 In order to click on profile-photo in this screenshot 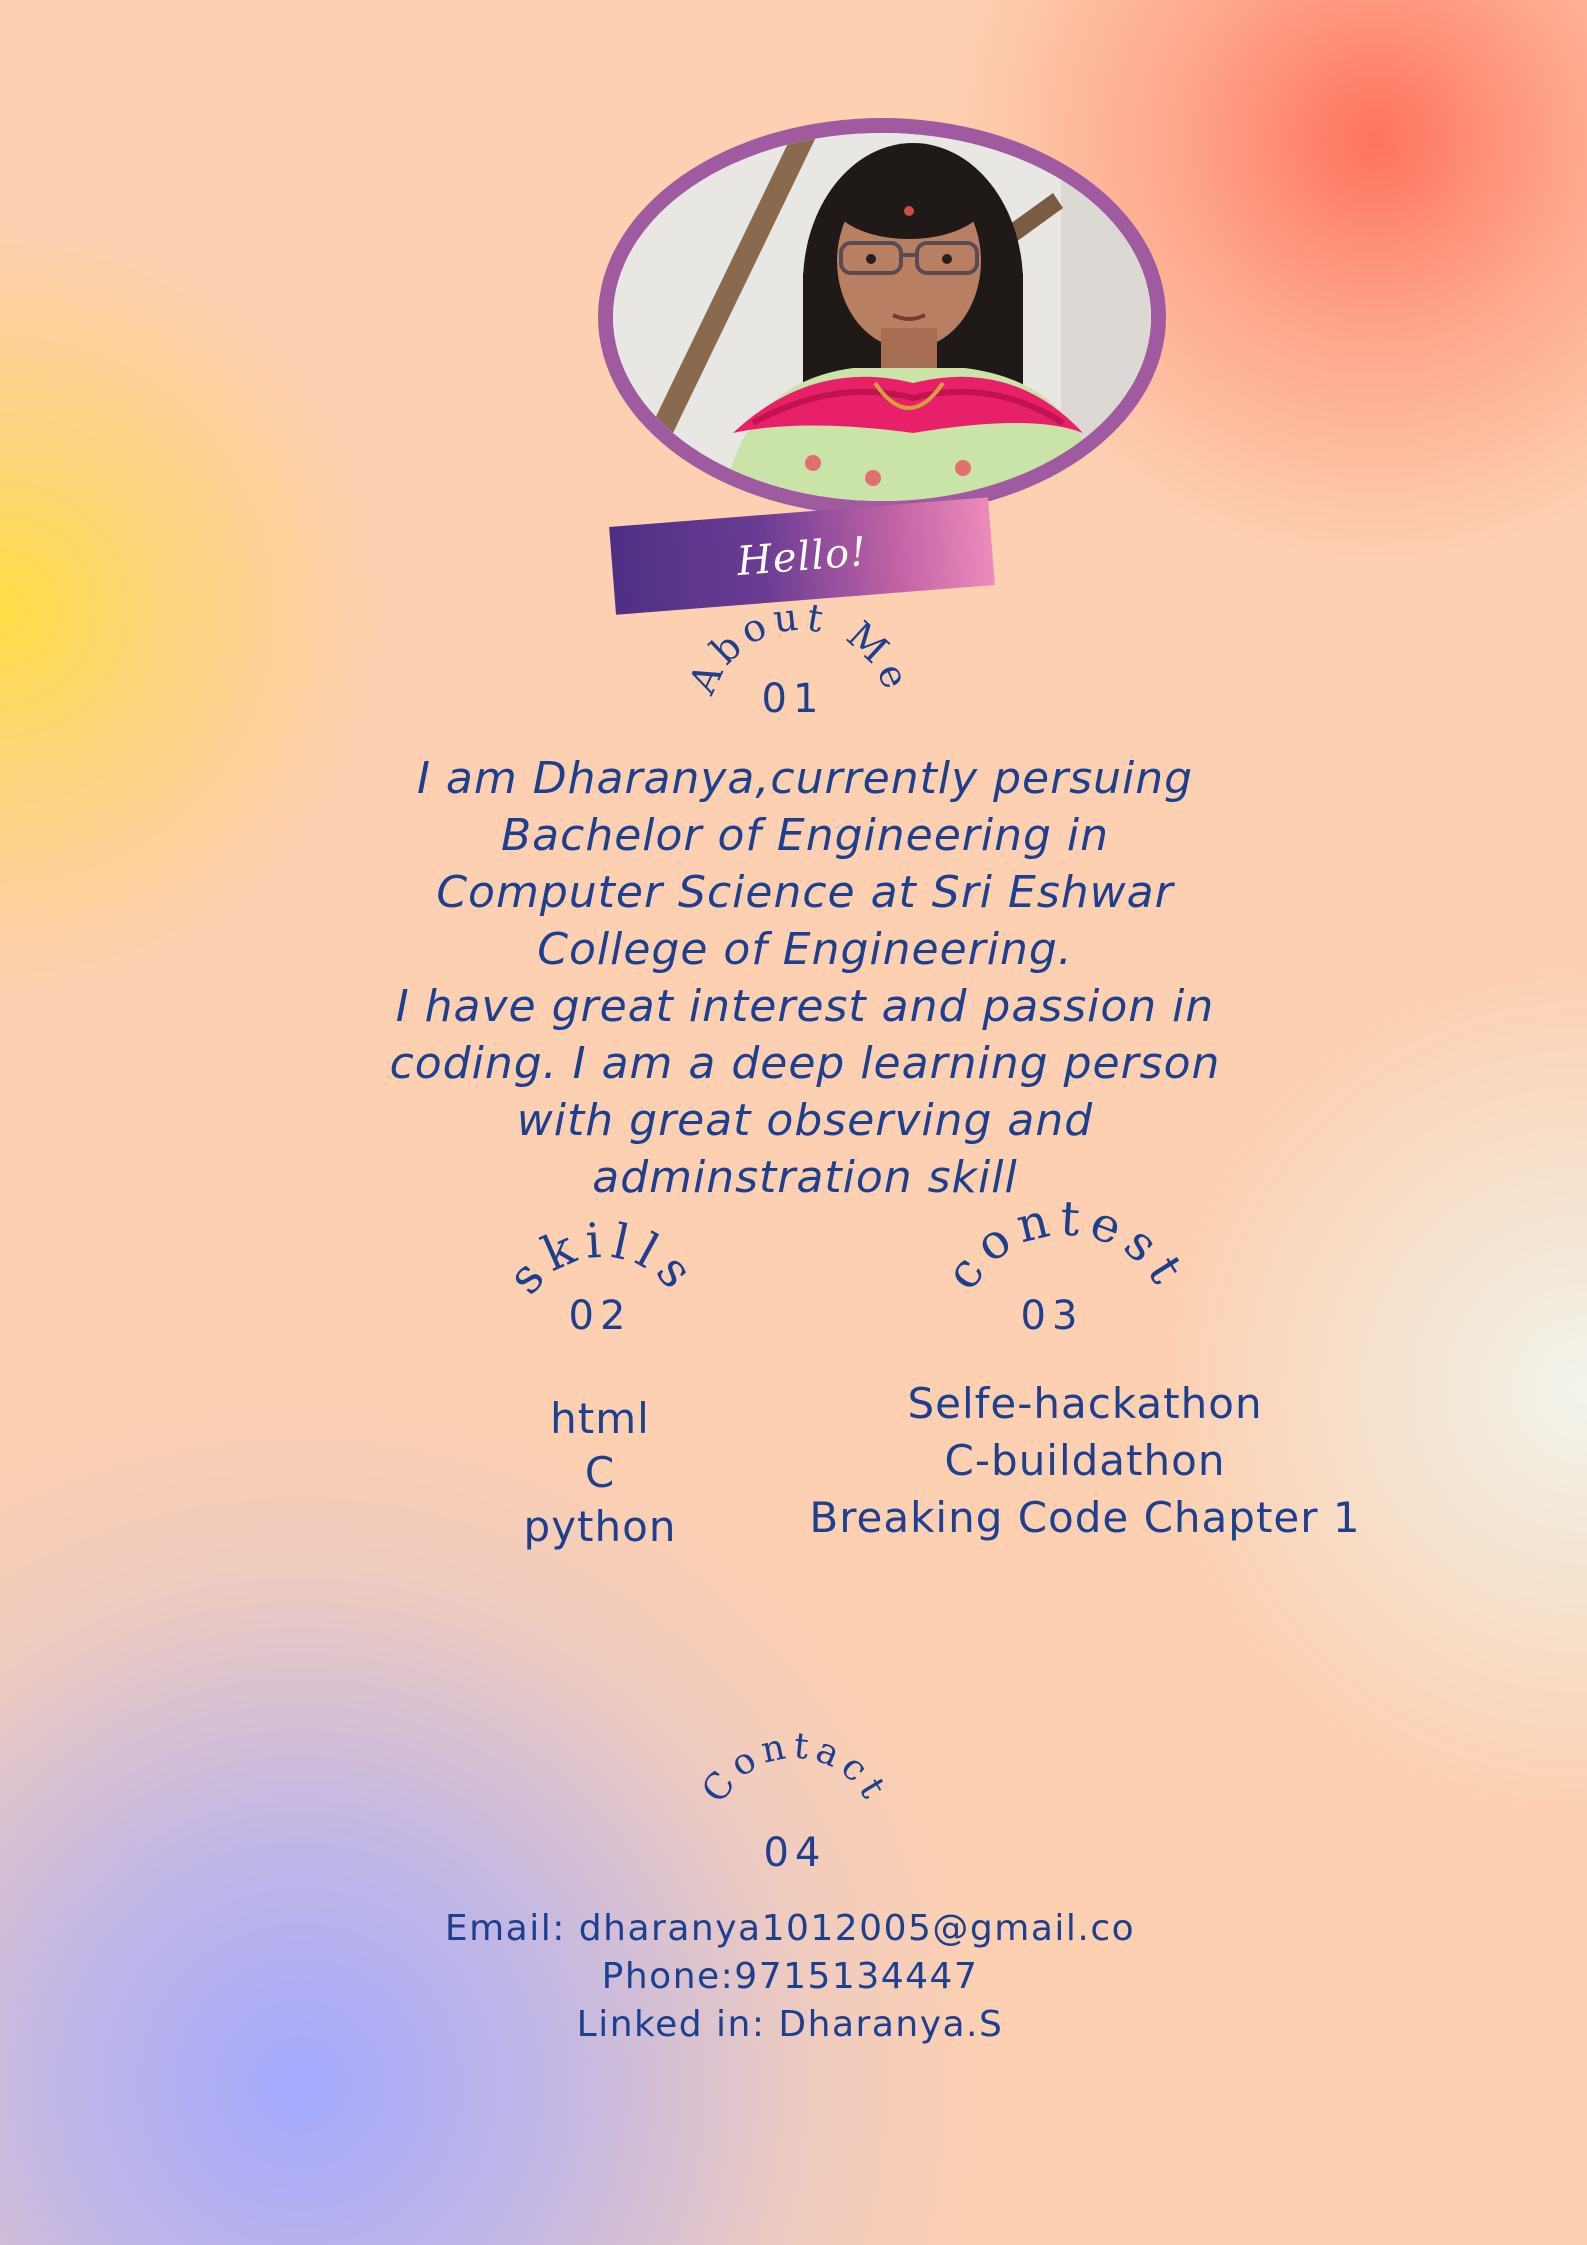, I will do `click(882, 317)`.